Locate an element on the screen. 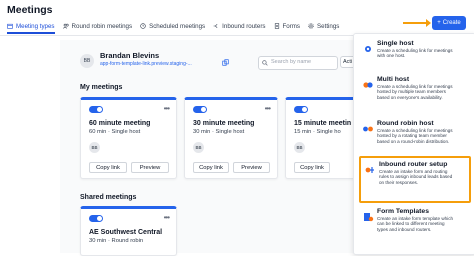 This screenshot has width=474, height=256. search-input: Search by name is located at coordinates (298, 63).